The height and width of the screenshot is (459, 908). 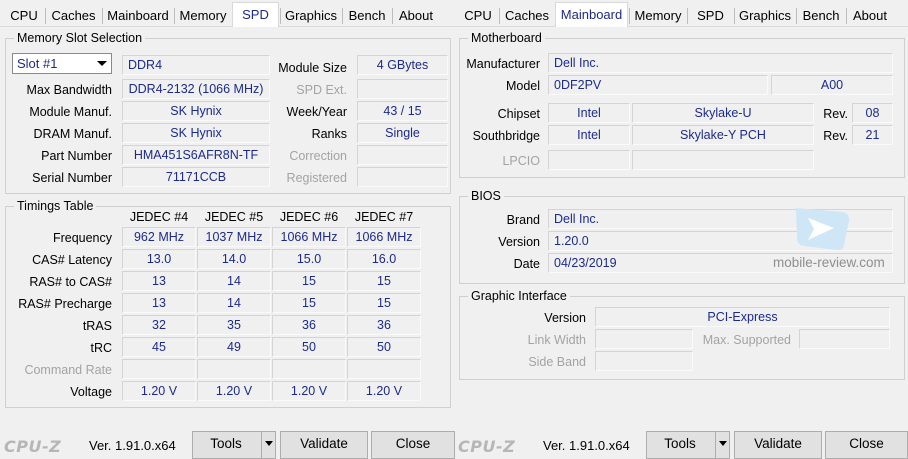 What do you see at coordinates (402, 111) in the screenshot?
I see `week-year-value: 43 / 15` at bounding box center [402, 111].